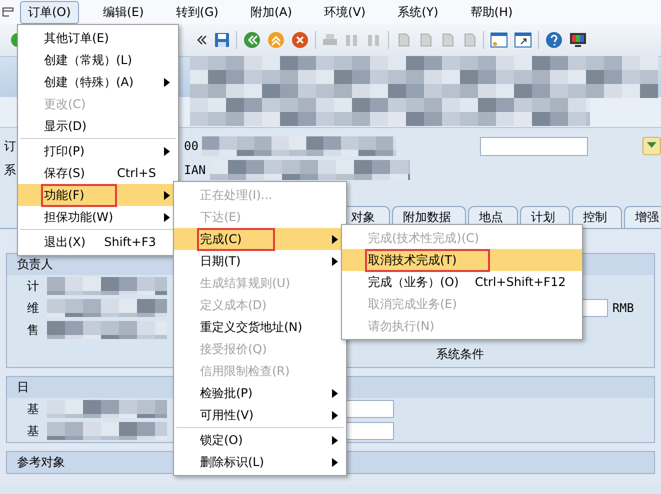  What do you see at coordinates (642, 217) in the screenshot?
I see `tab: 增强` at bounding box center [642, 217].